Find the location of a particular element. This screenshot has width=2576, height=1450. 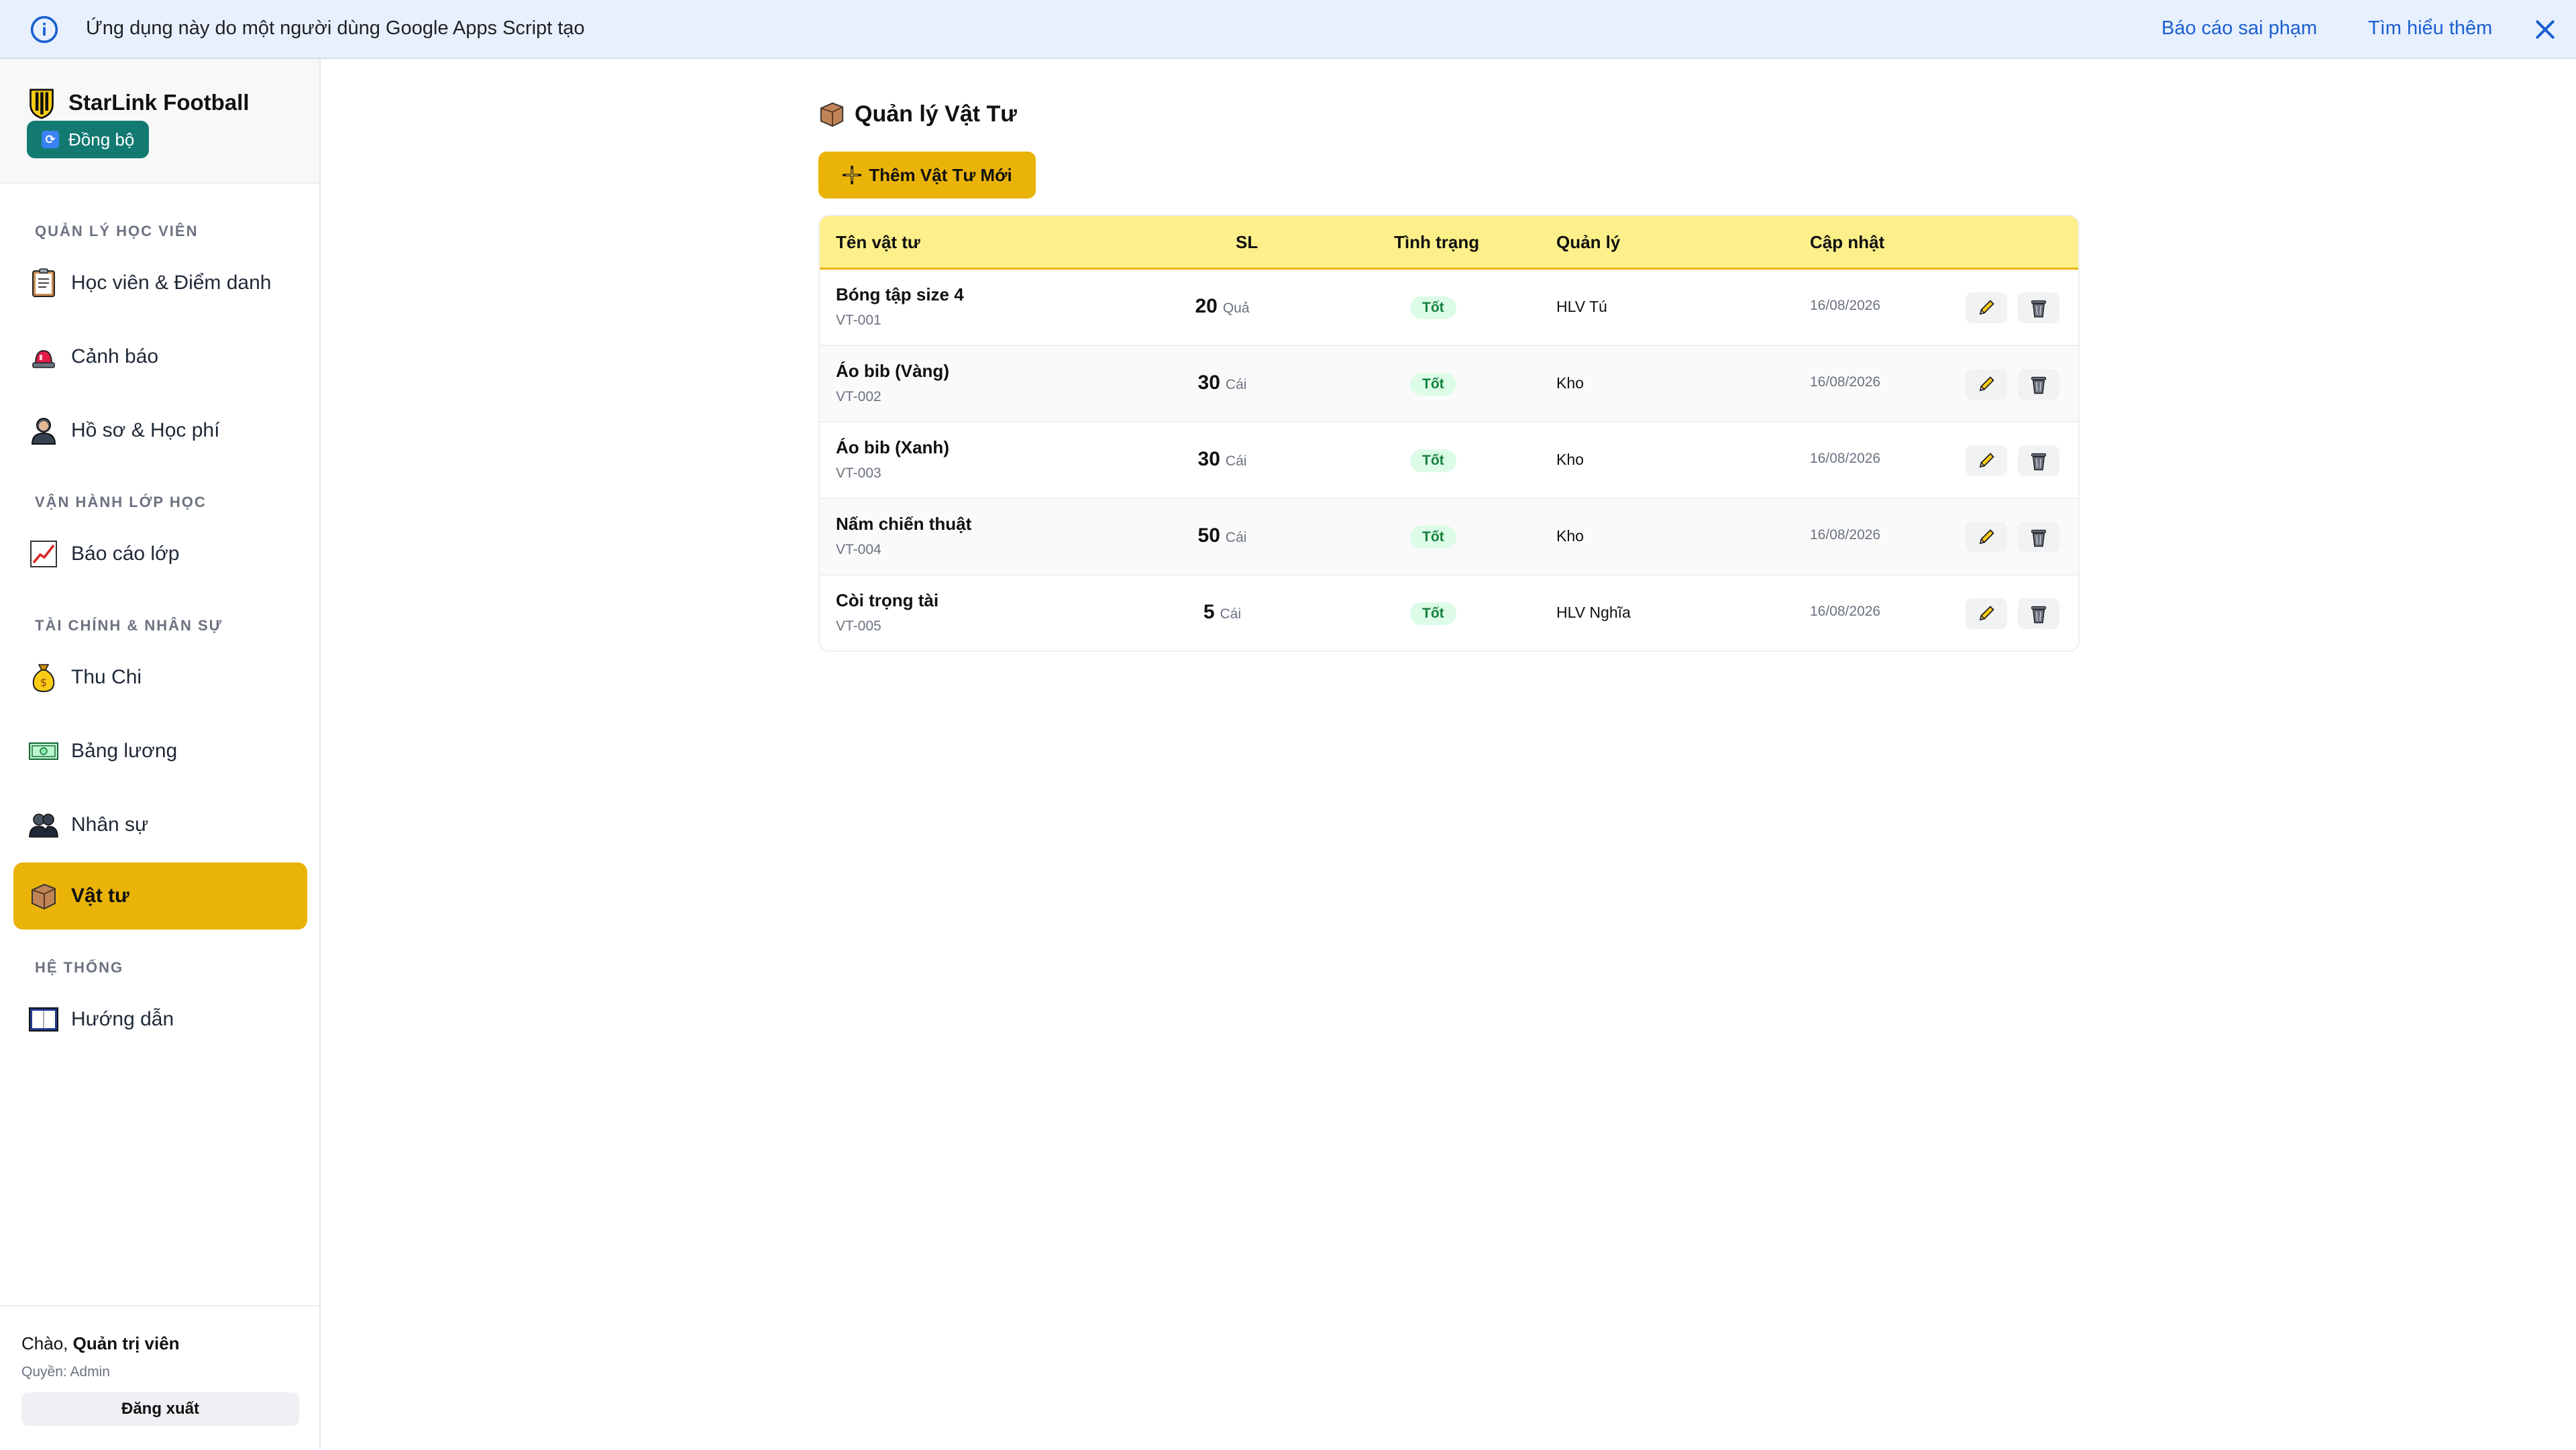

sync-label: Đồng bộ is located at coordinates (101, 139).